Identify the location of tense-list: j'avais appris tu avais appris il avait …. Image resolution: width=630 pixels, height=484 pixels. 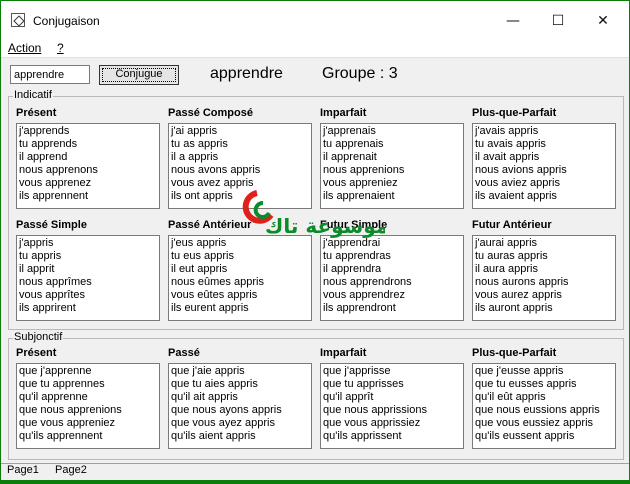
(544, 166).